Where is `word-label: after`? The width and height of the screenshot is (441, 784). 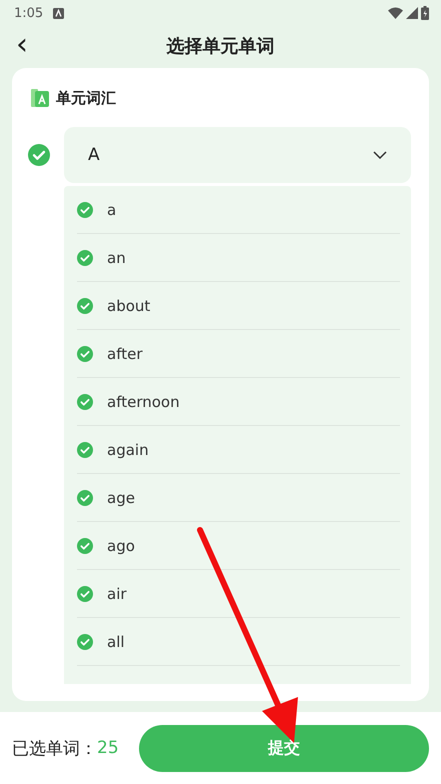
word-label: after is located at coordinates (124, 353).